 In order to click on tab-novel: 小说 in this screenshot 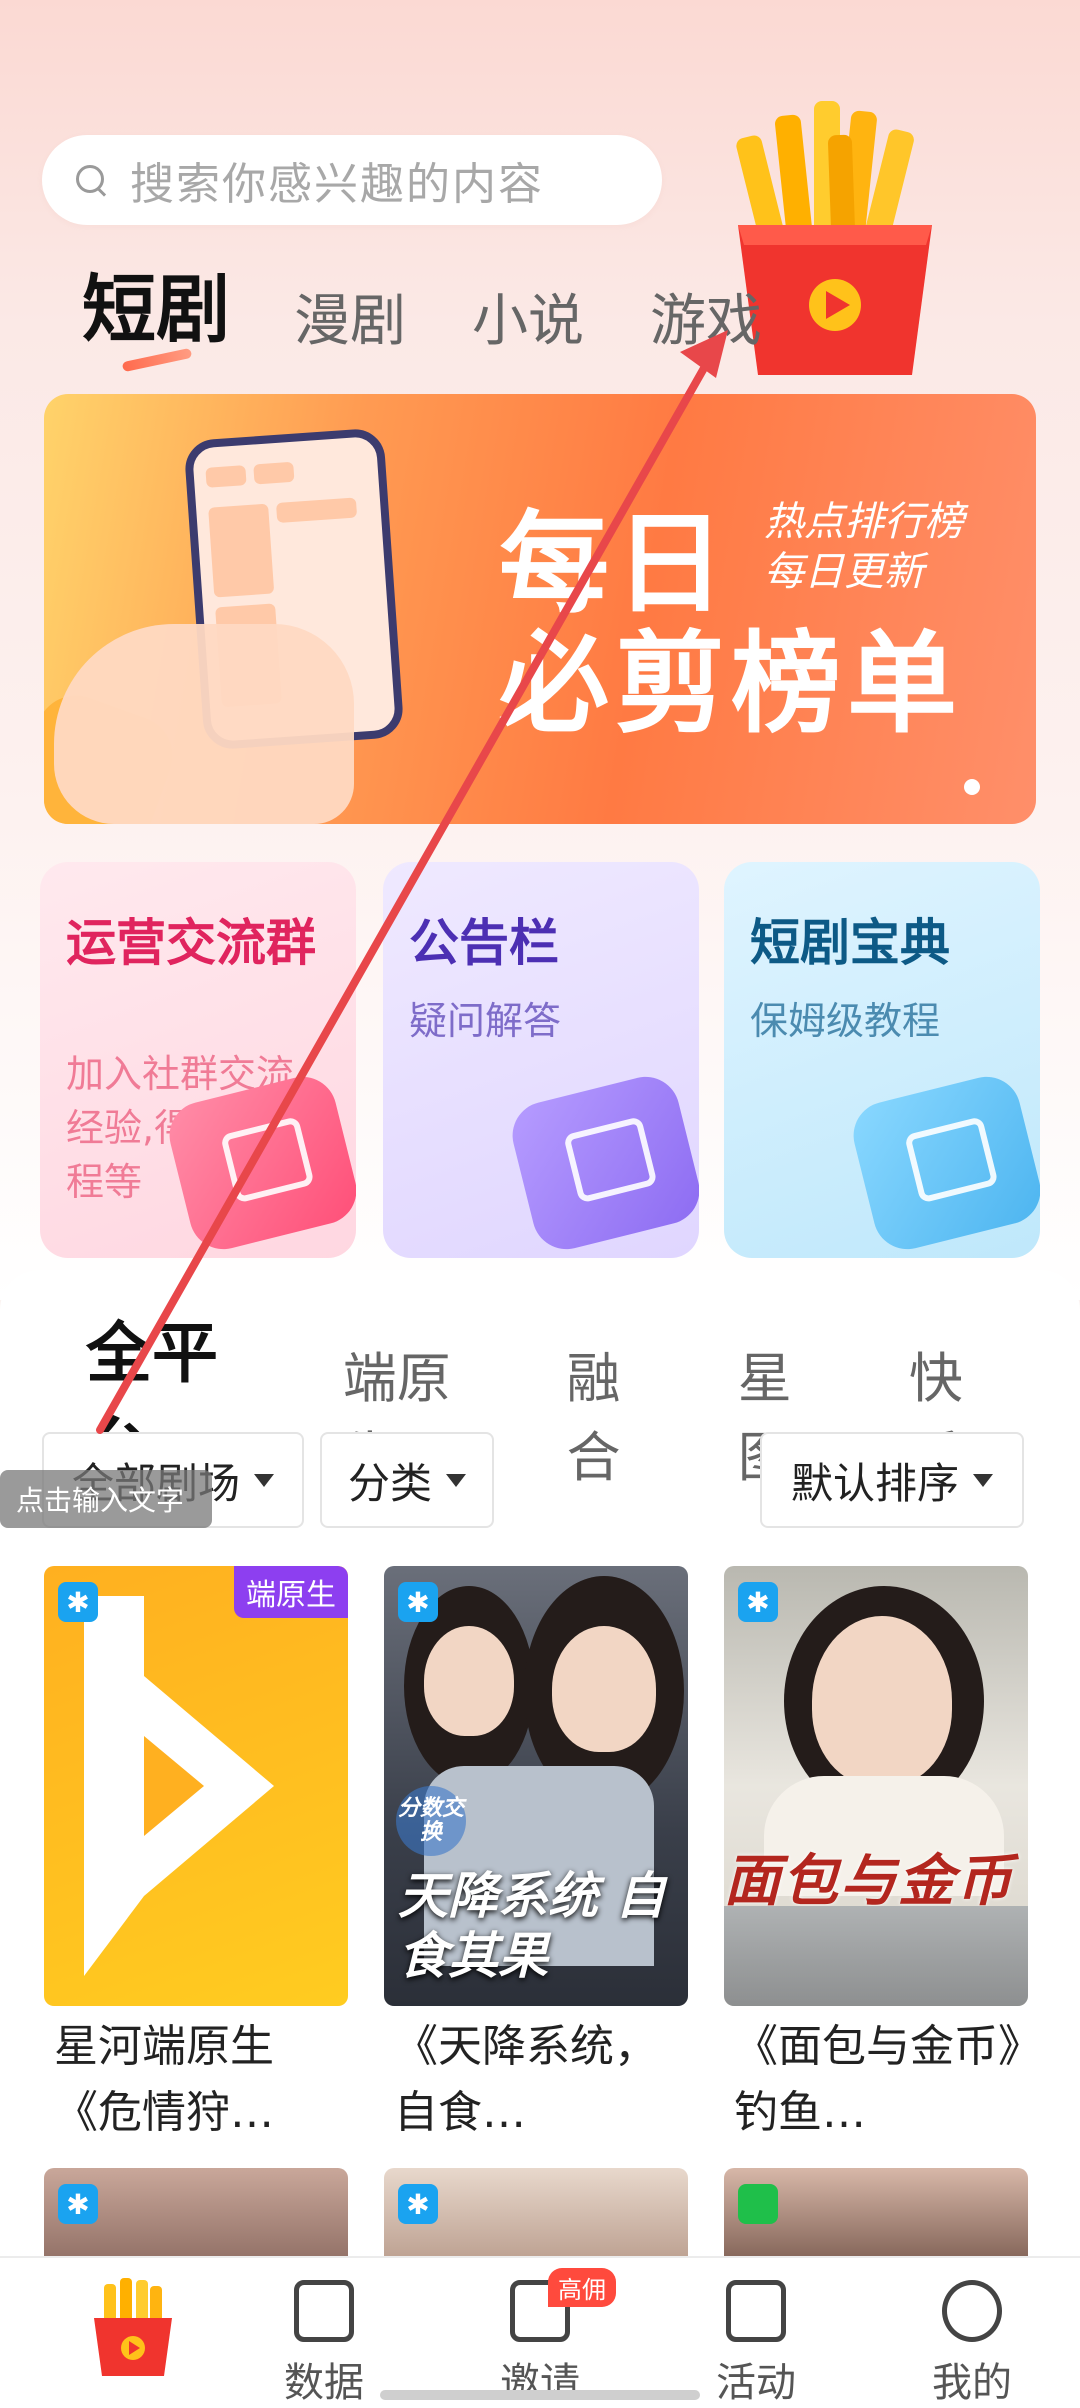, I will do `click(528, 316)`.